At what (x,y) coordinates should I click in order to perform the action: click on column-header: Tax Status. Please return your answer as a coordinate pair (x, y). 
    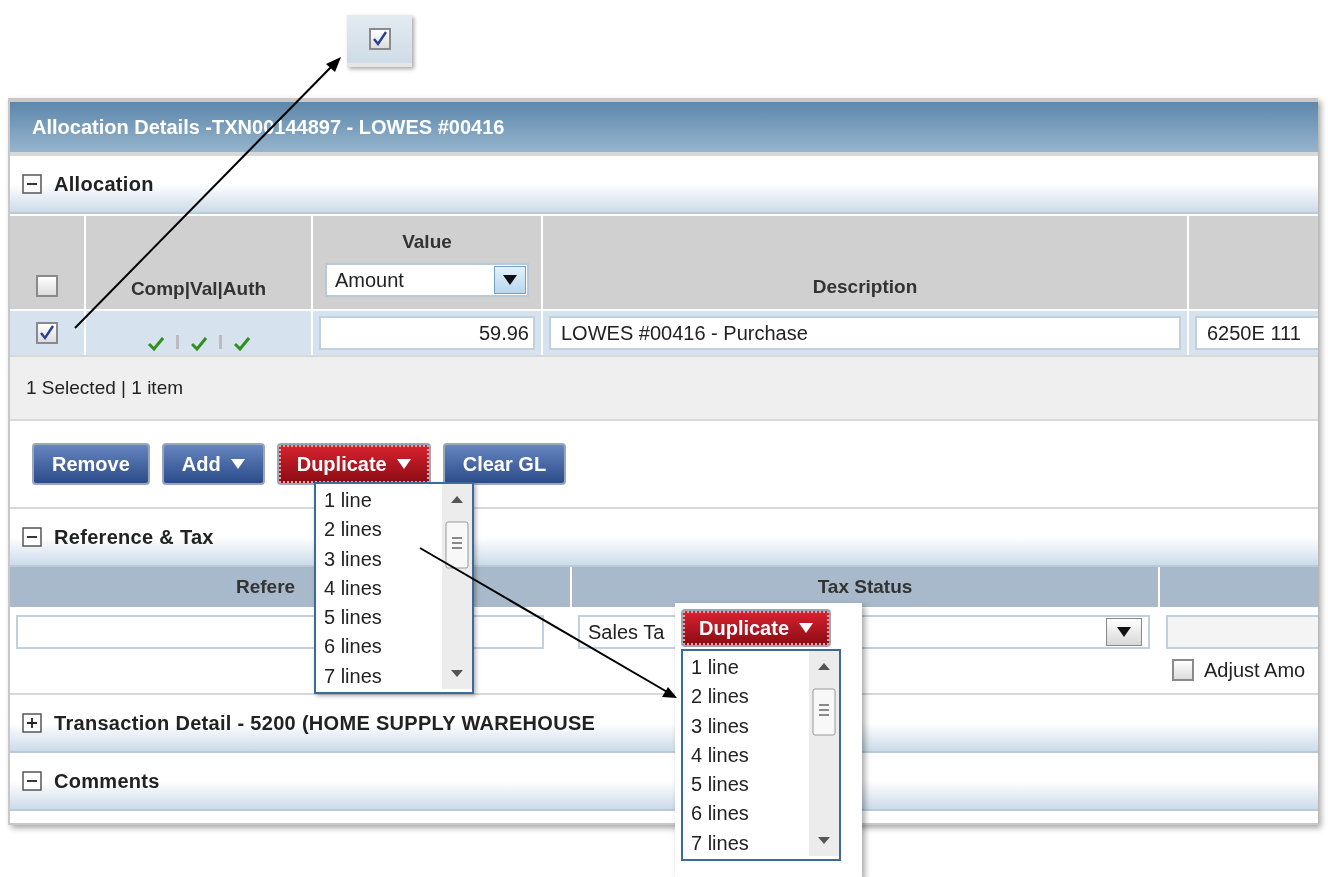
    Looking at the image, I should click on (865, 586).